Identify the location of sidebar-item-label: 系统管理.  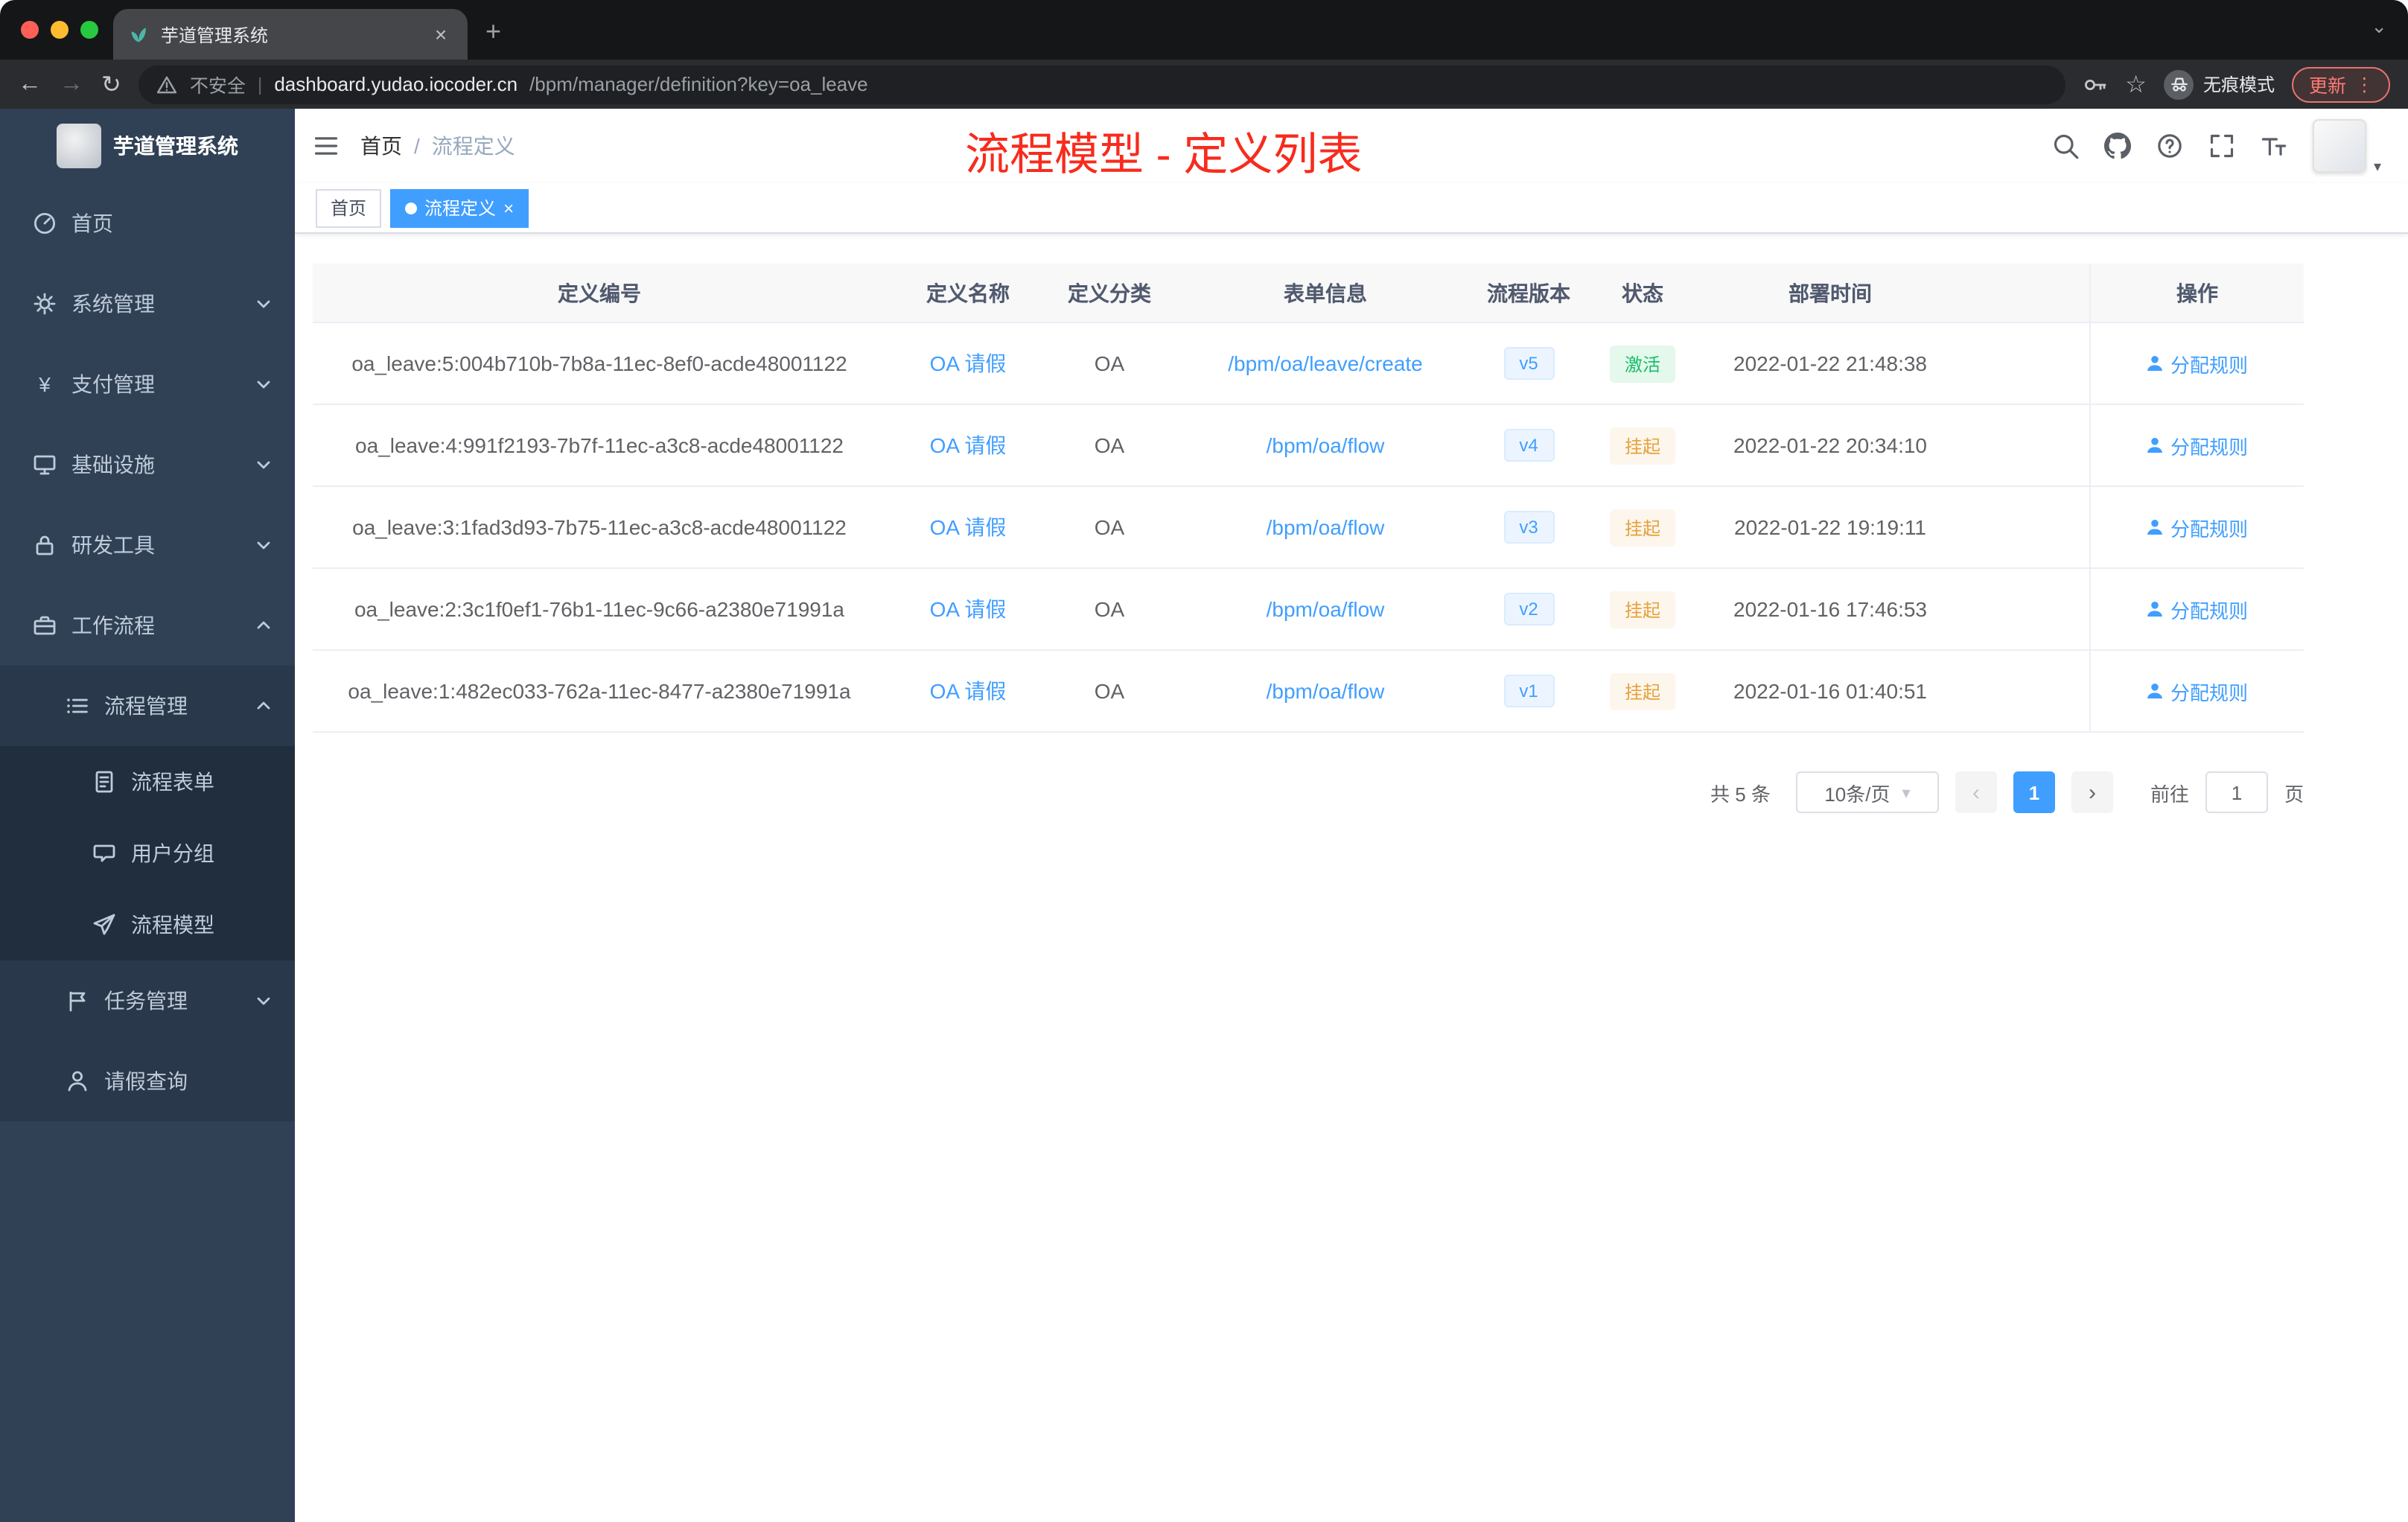
(113, 304).